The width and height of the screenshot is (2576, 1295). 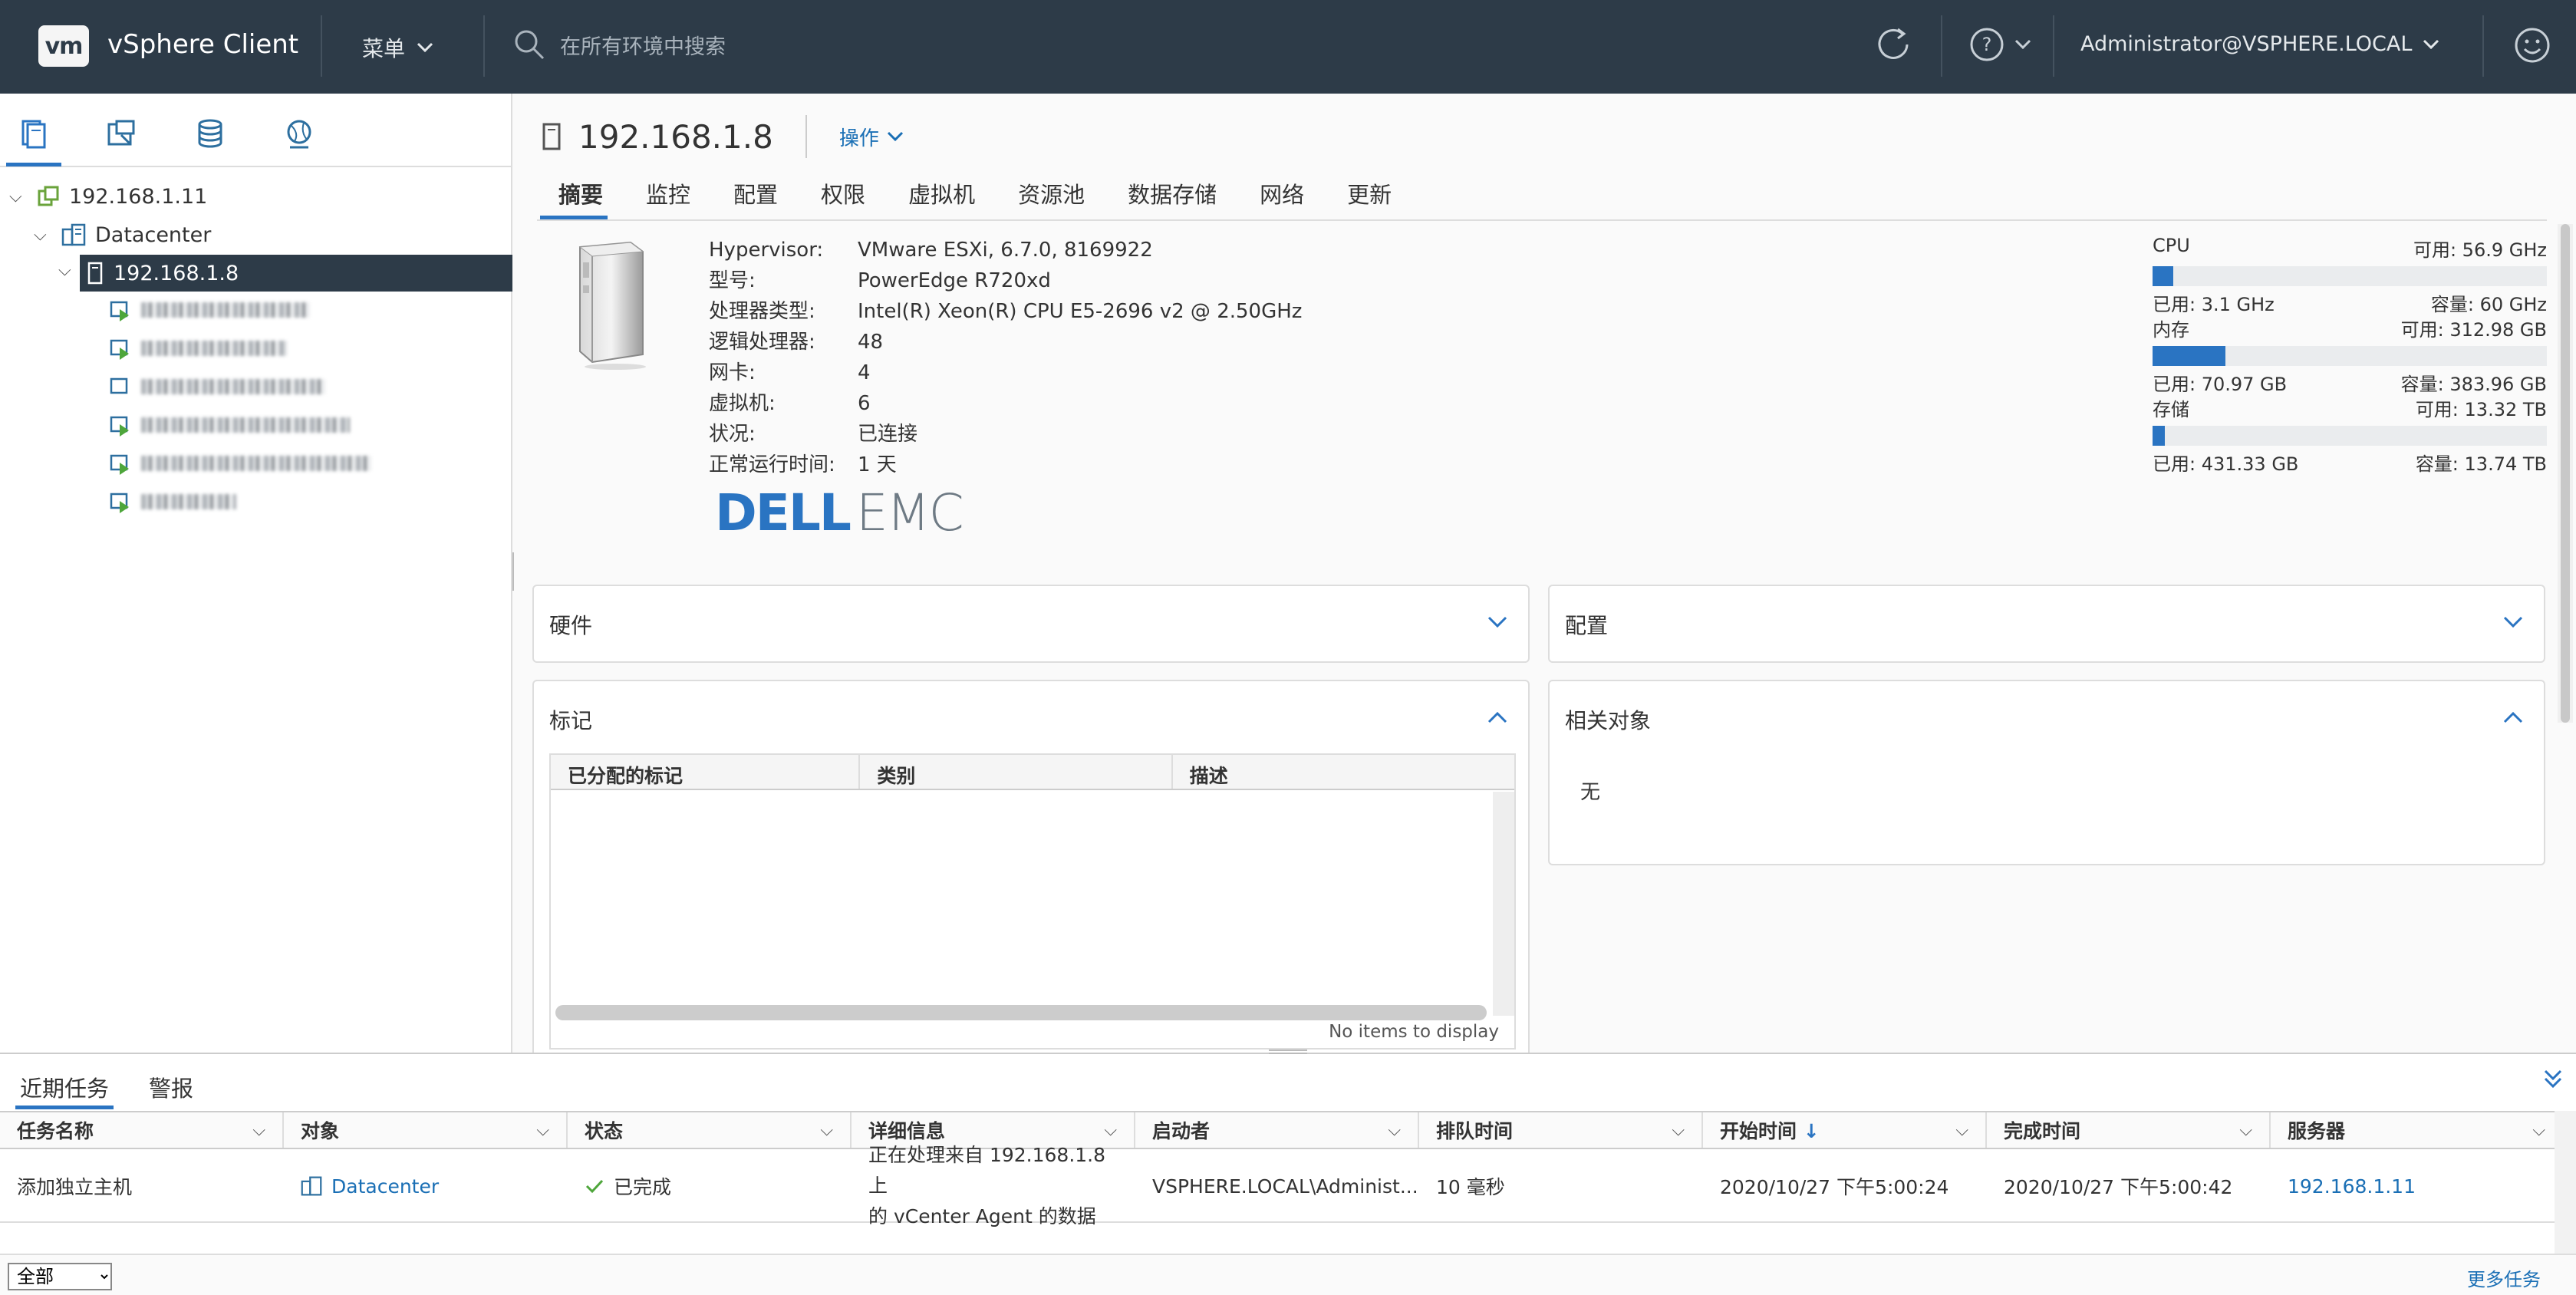 I want to click on tab-permissions: 权限, so click(x=843, y=198).